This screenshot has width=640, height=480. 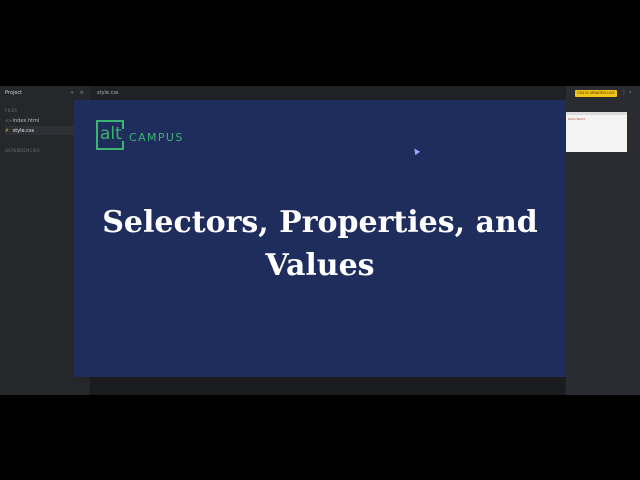 I want to click on slide-title-line-1: Selectors, Properties, and, so click(x=320, y=222).